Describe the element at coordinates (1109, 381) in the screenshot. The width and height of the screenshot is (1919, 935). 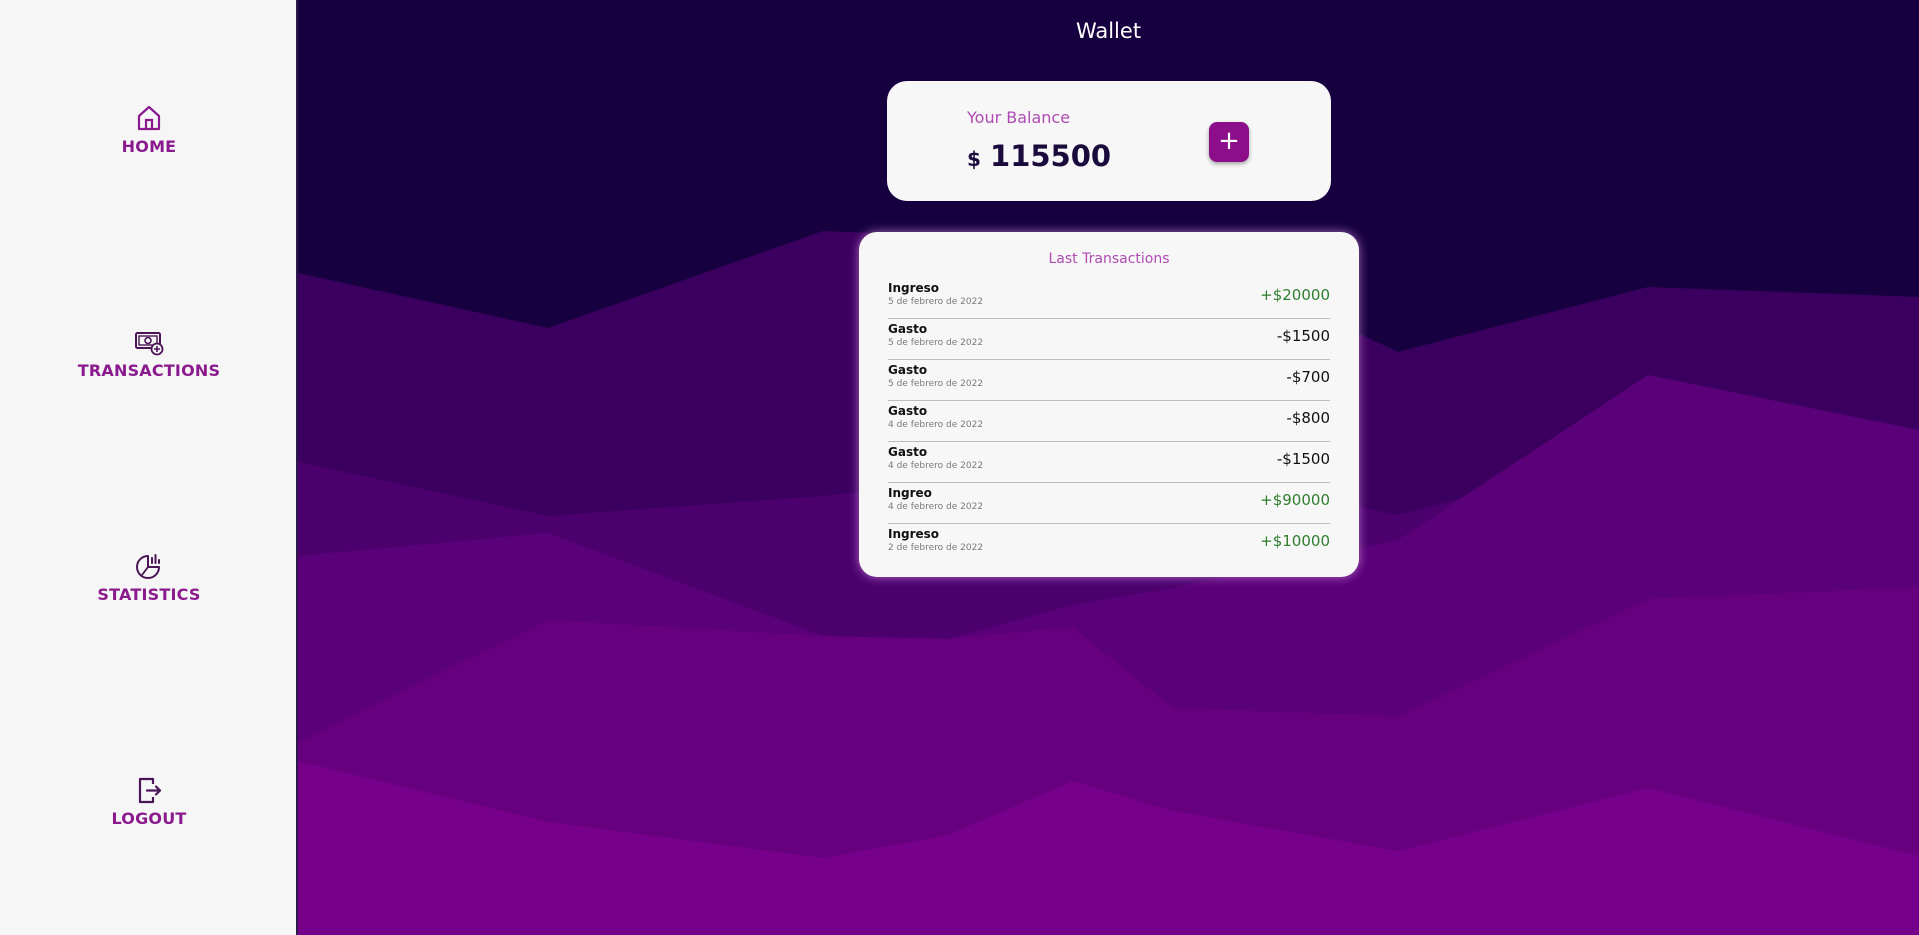
I see `transaction-row: Gasto 5 de febrero de 2022 -$700` at that location.